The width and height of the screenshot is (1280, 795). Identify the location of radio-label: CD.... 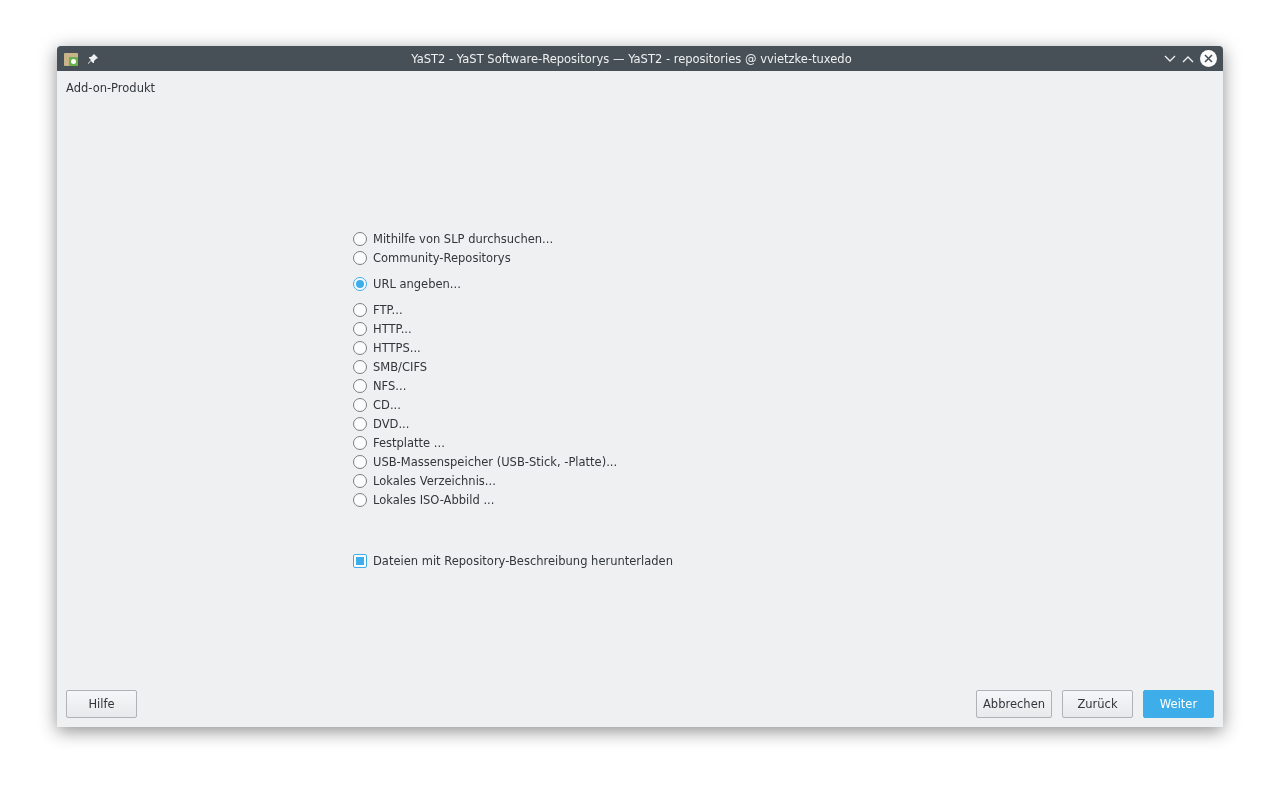
(387, 404).